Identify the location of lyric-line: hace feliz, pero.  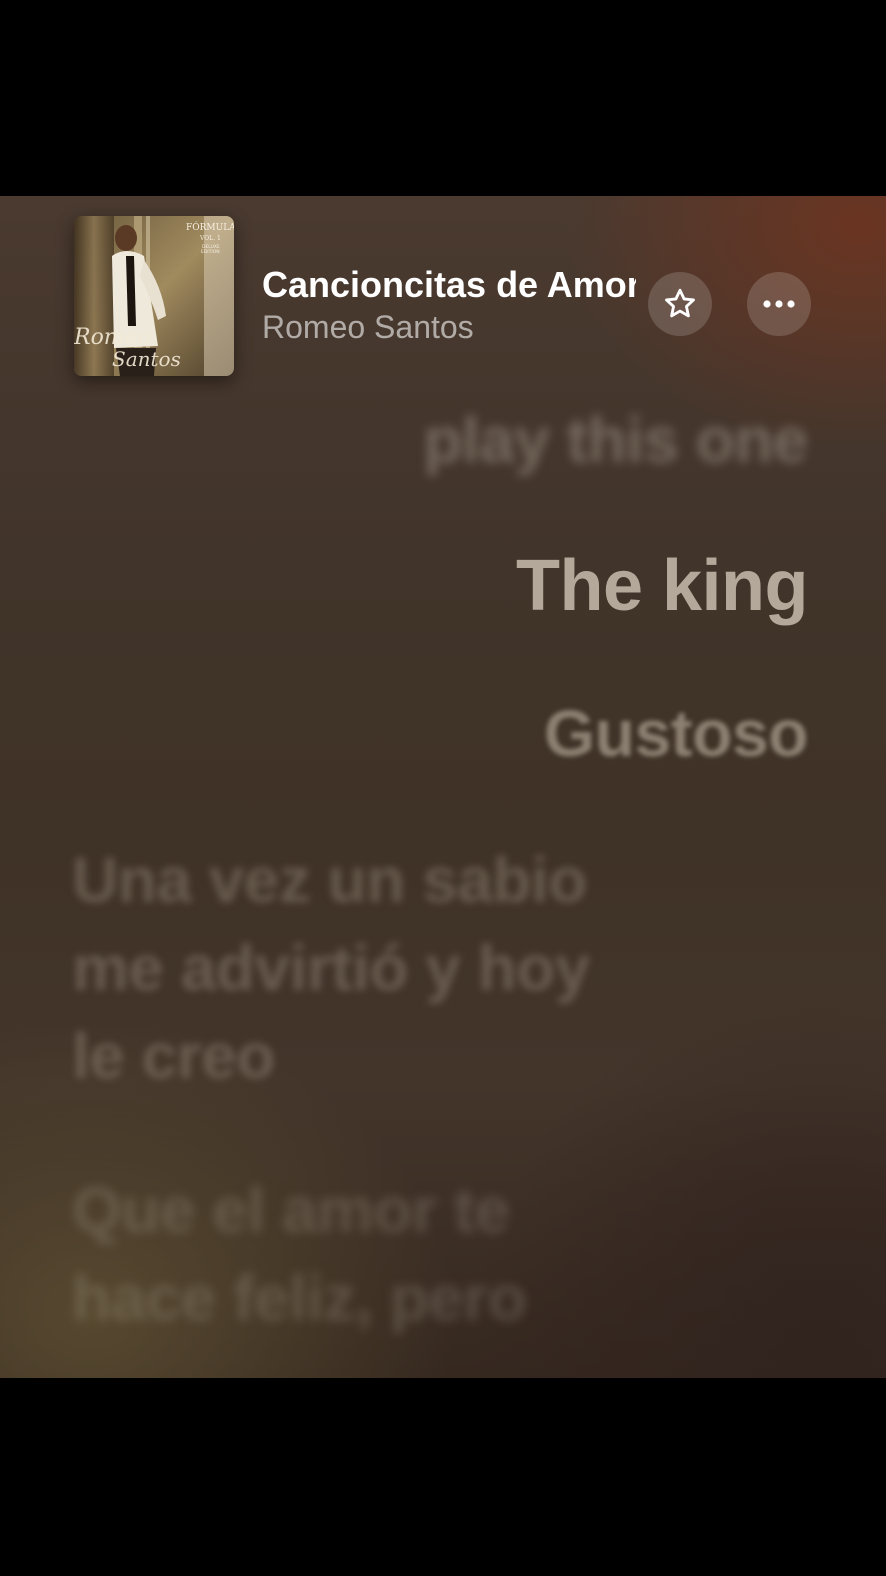
(299, 1298).